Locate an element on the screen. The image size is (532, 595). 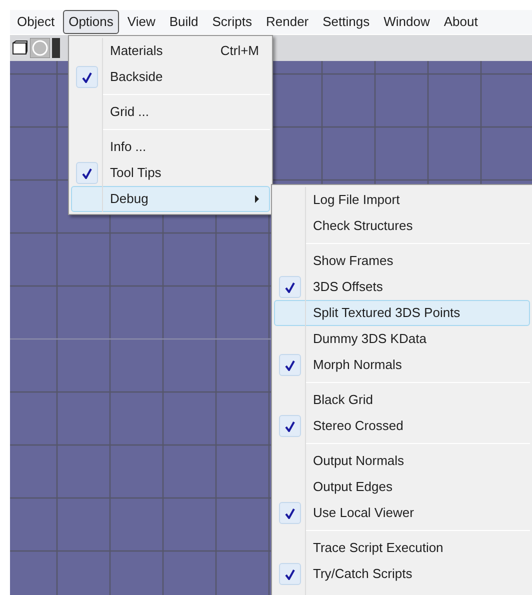
menu-item: Check Structures is located at coordinates (402, 226).